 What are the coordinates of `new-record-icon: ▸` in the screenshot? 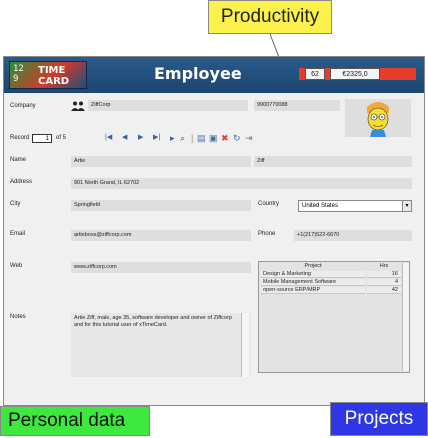 It's located at (172, 138).